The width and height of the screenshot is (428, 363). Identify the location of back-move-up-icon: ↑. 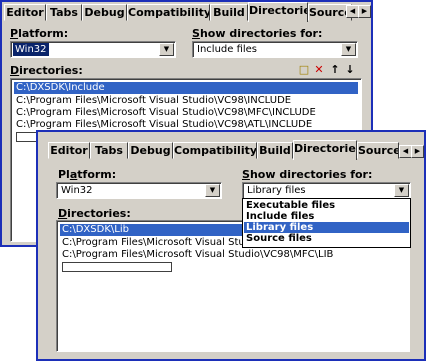
(335, 70).